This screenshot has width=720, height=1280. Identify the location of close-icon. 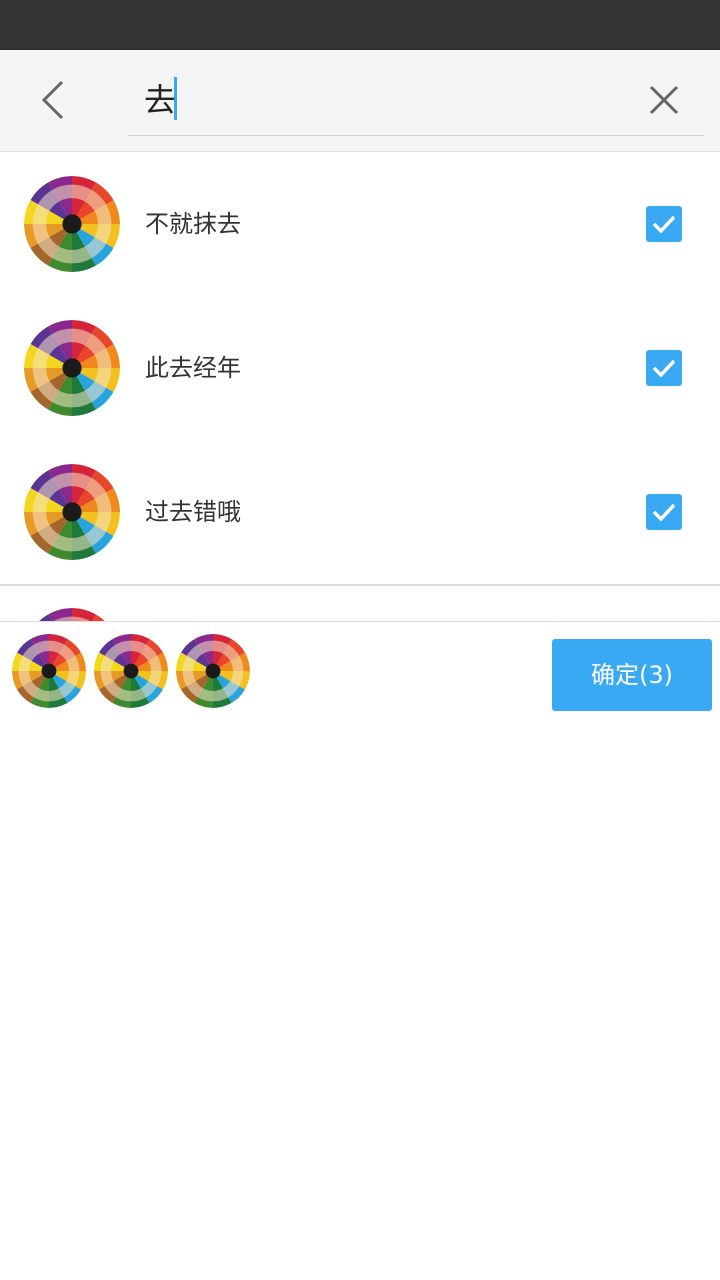
(664, 100).